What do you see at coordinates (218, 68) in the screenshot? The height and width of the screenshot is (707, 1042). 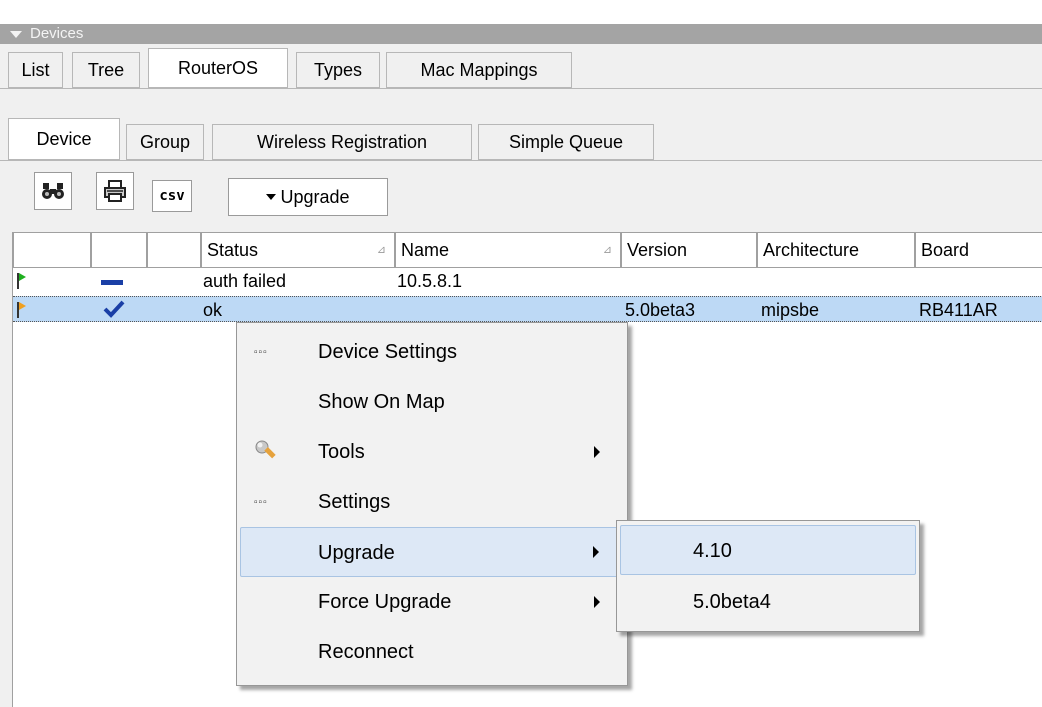 I see `tab-routeros: RouterOS` at bounding box center [218, 68].